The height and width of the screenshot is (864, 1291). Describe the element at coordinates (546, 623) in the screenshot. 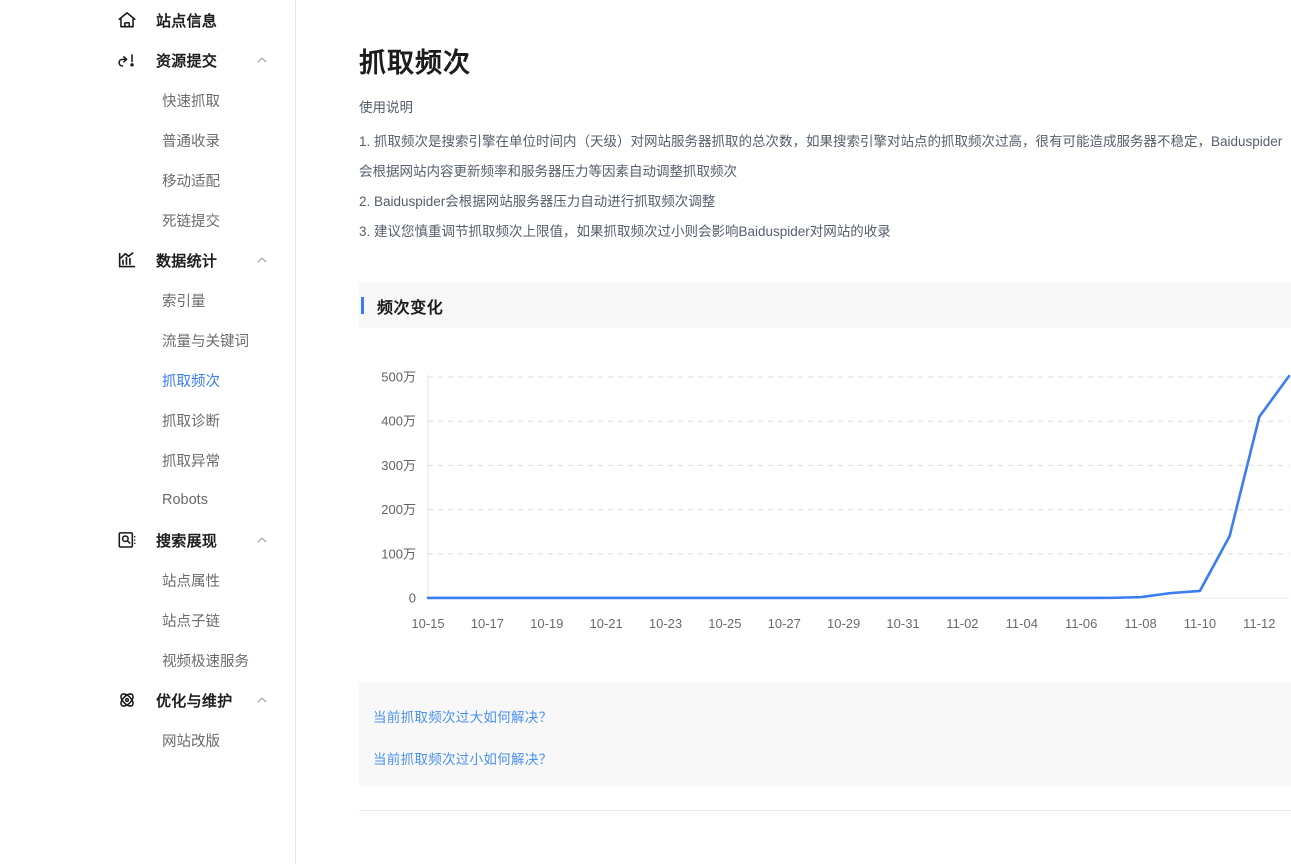

I see `chart-xtick-label: 10-19` at that location.